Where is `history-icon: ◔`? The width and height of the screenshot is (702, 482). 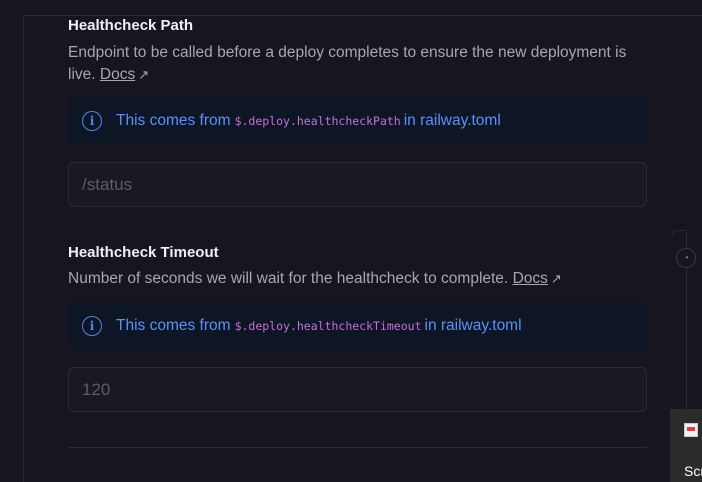 history-icon: ◔ is located at coordinates (686, 258).